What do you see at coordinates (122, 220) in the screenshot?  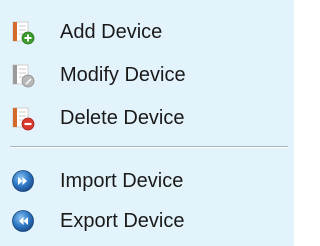 I see `menu-item-label: Export Device` at bounding box center [122, 220].